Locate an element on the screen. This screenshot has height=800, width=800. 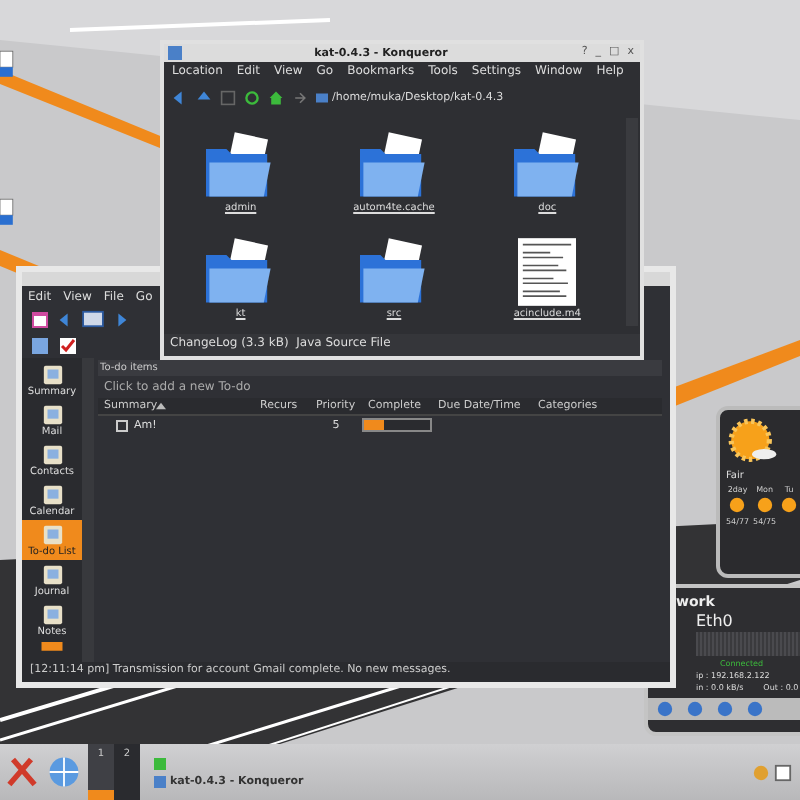
checkbox is located at coordinates (122, 425).